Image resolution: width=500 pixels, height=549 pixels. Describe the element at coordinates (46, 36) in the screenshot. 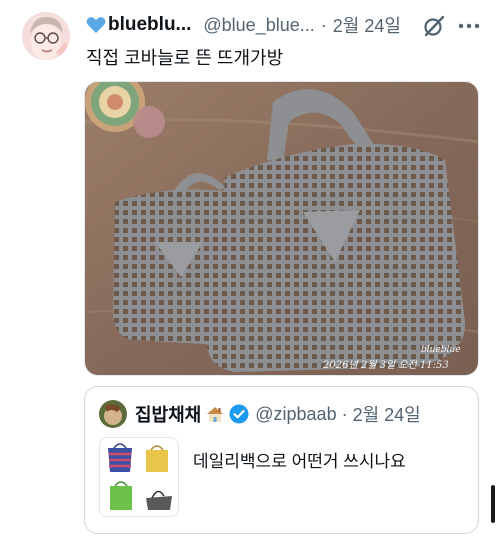

I see `author-avatar` at that location.